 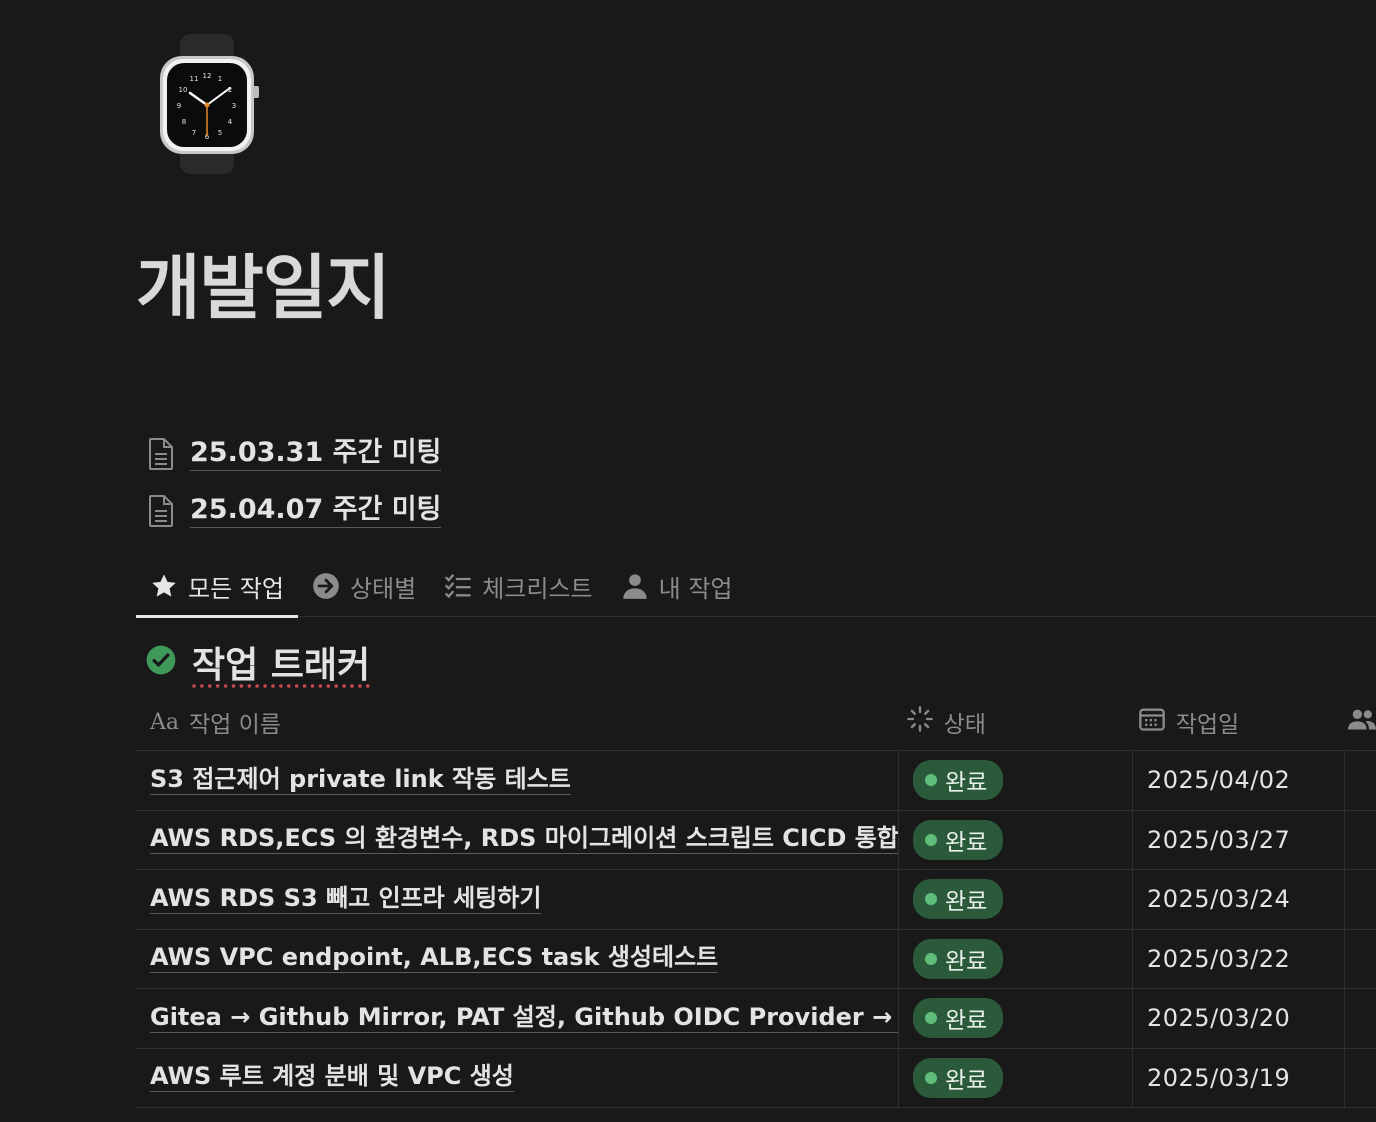 What do you see at coordinates (695, 588) in the screenshot?
I see `tab-label: 내 작업` at bounding box center [695, 588].